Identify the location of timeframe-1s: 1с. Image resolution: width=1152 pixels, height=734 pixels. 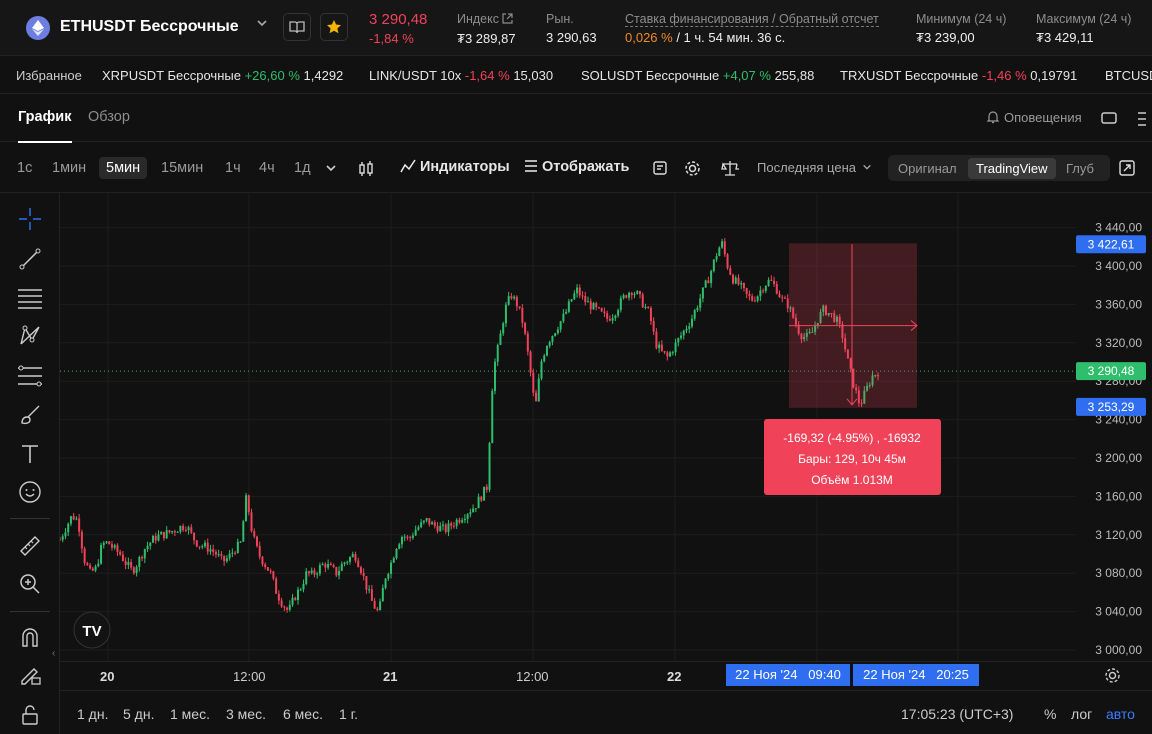
(24, 168).